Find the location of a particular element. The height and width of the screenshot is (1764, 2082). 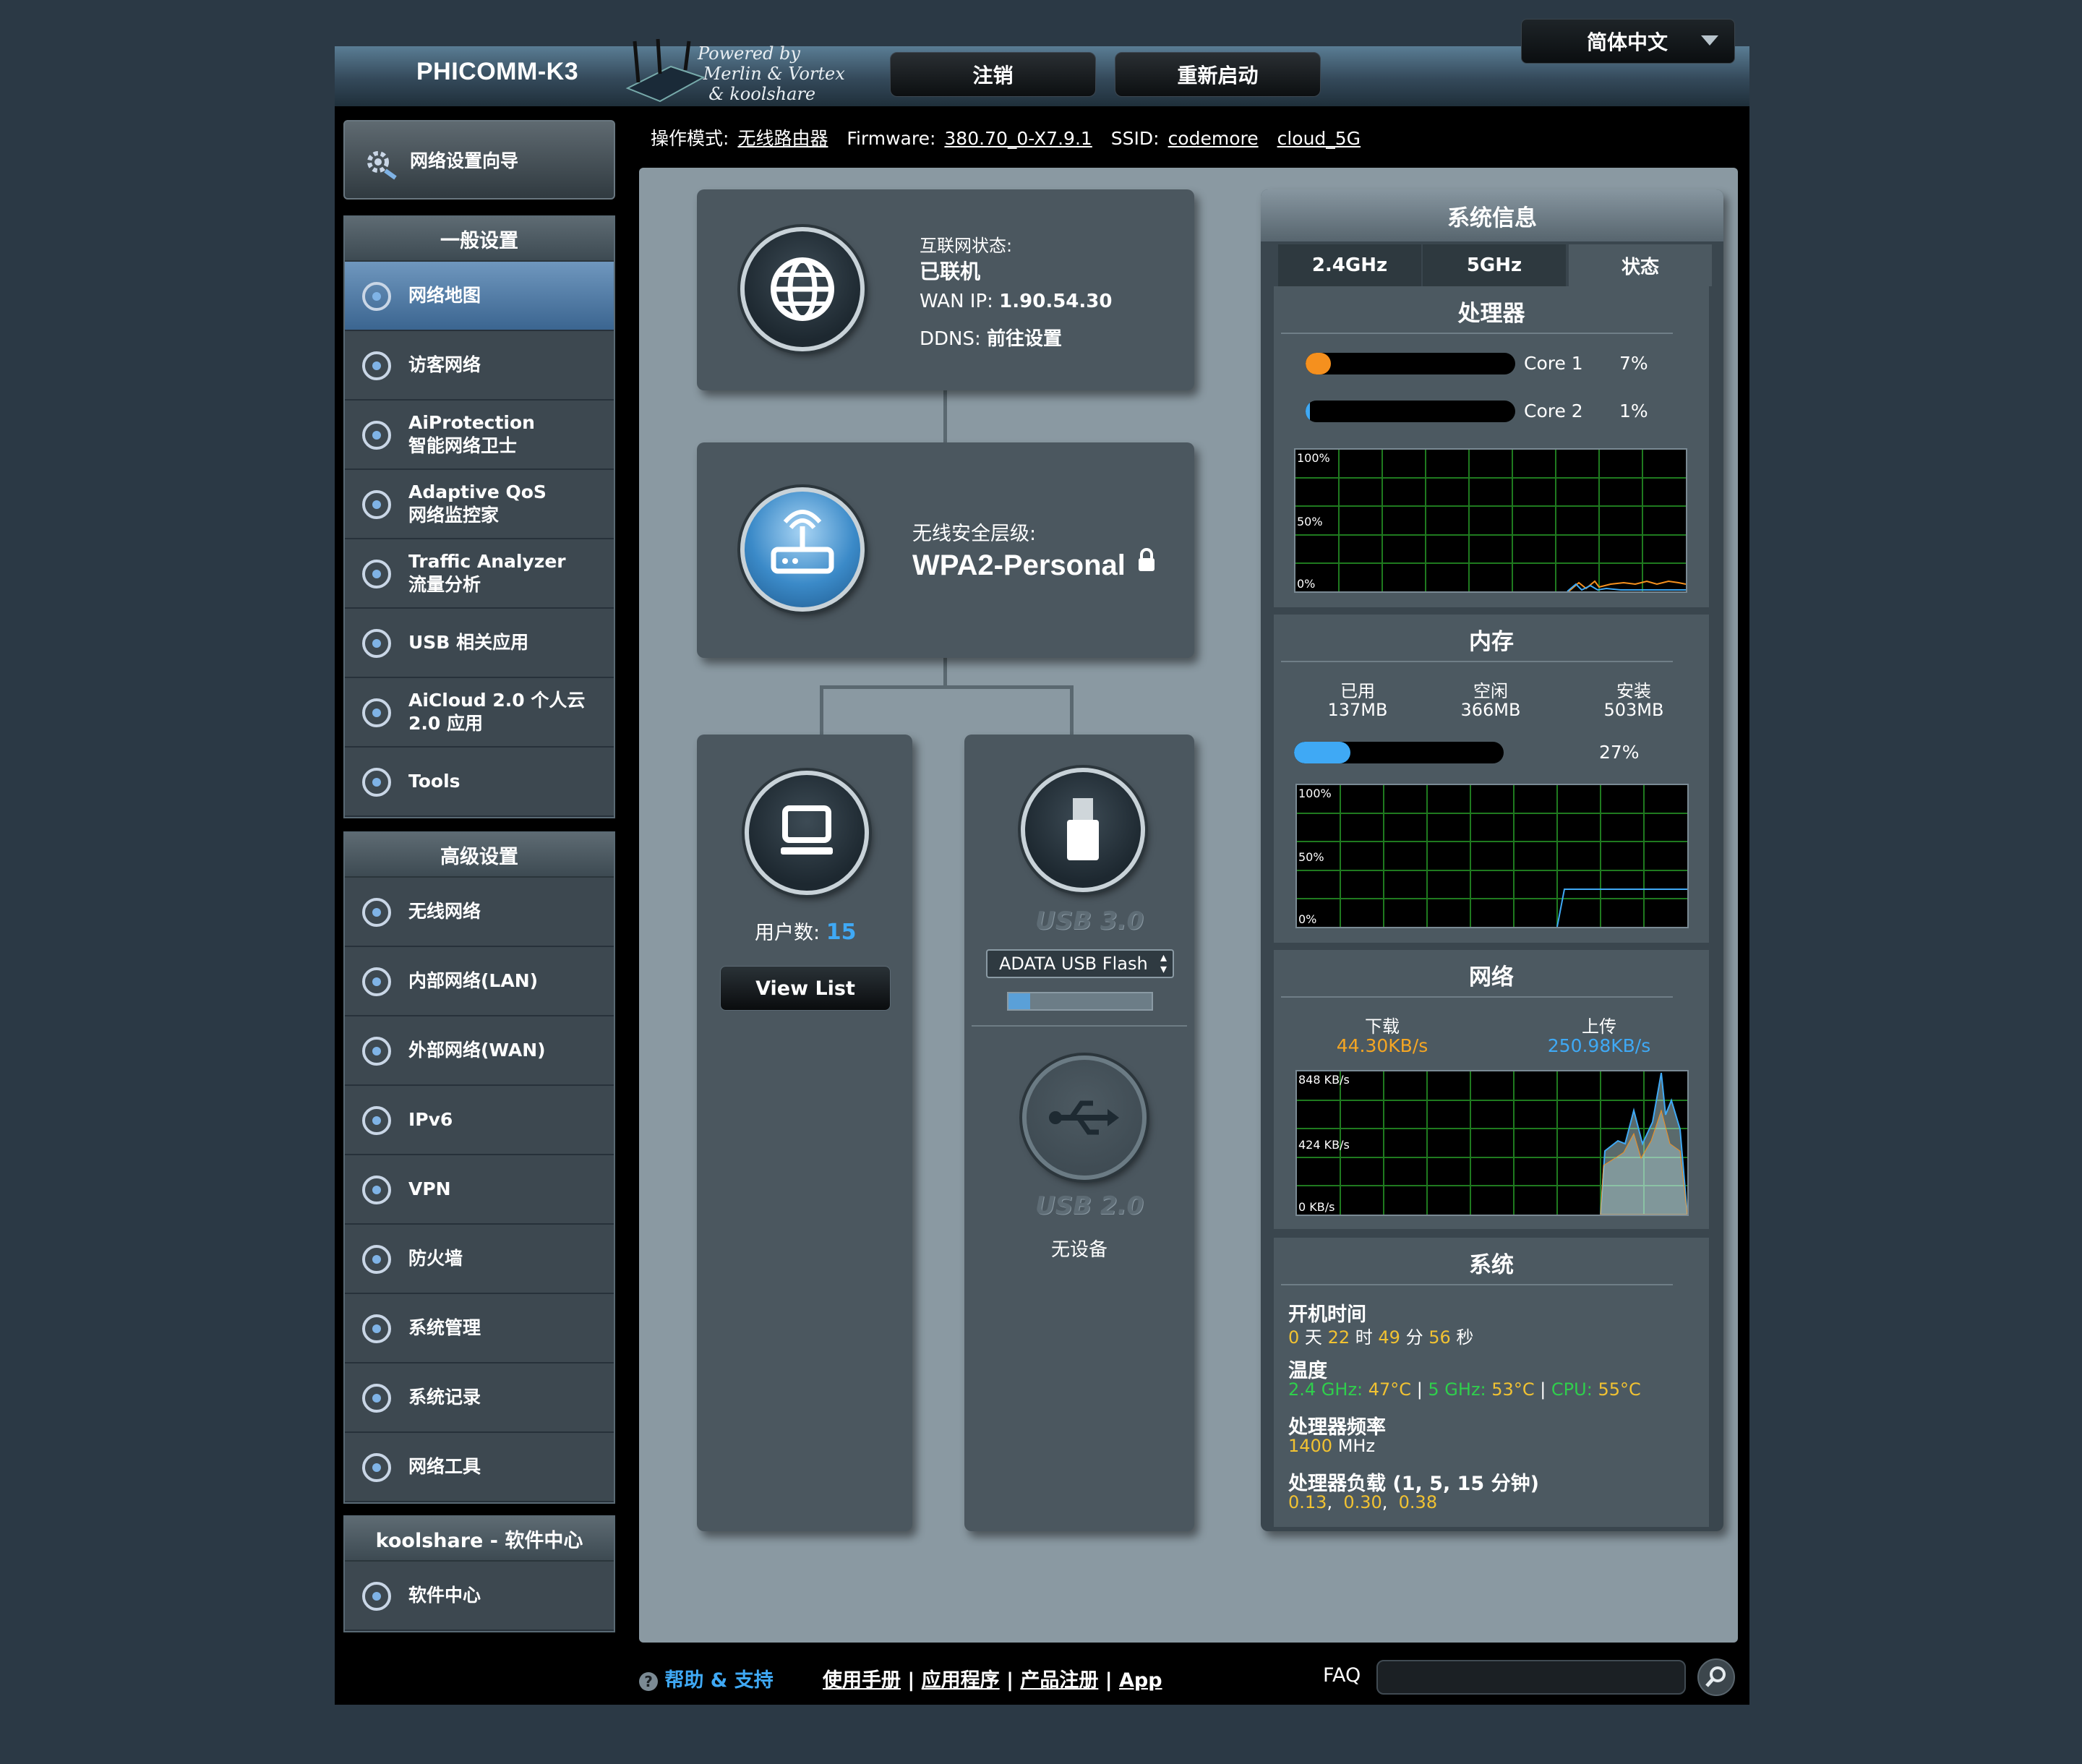

memory-total-value: 503MB is located at coordinates (1634, 710).